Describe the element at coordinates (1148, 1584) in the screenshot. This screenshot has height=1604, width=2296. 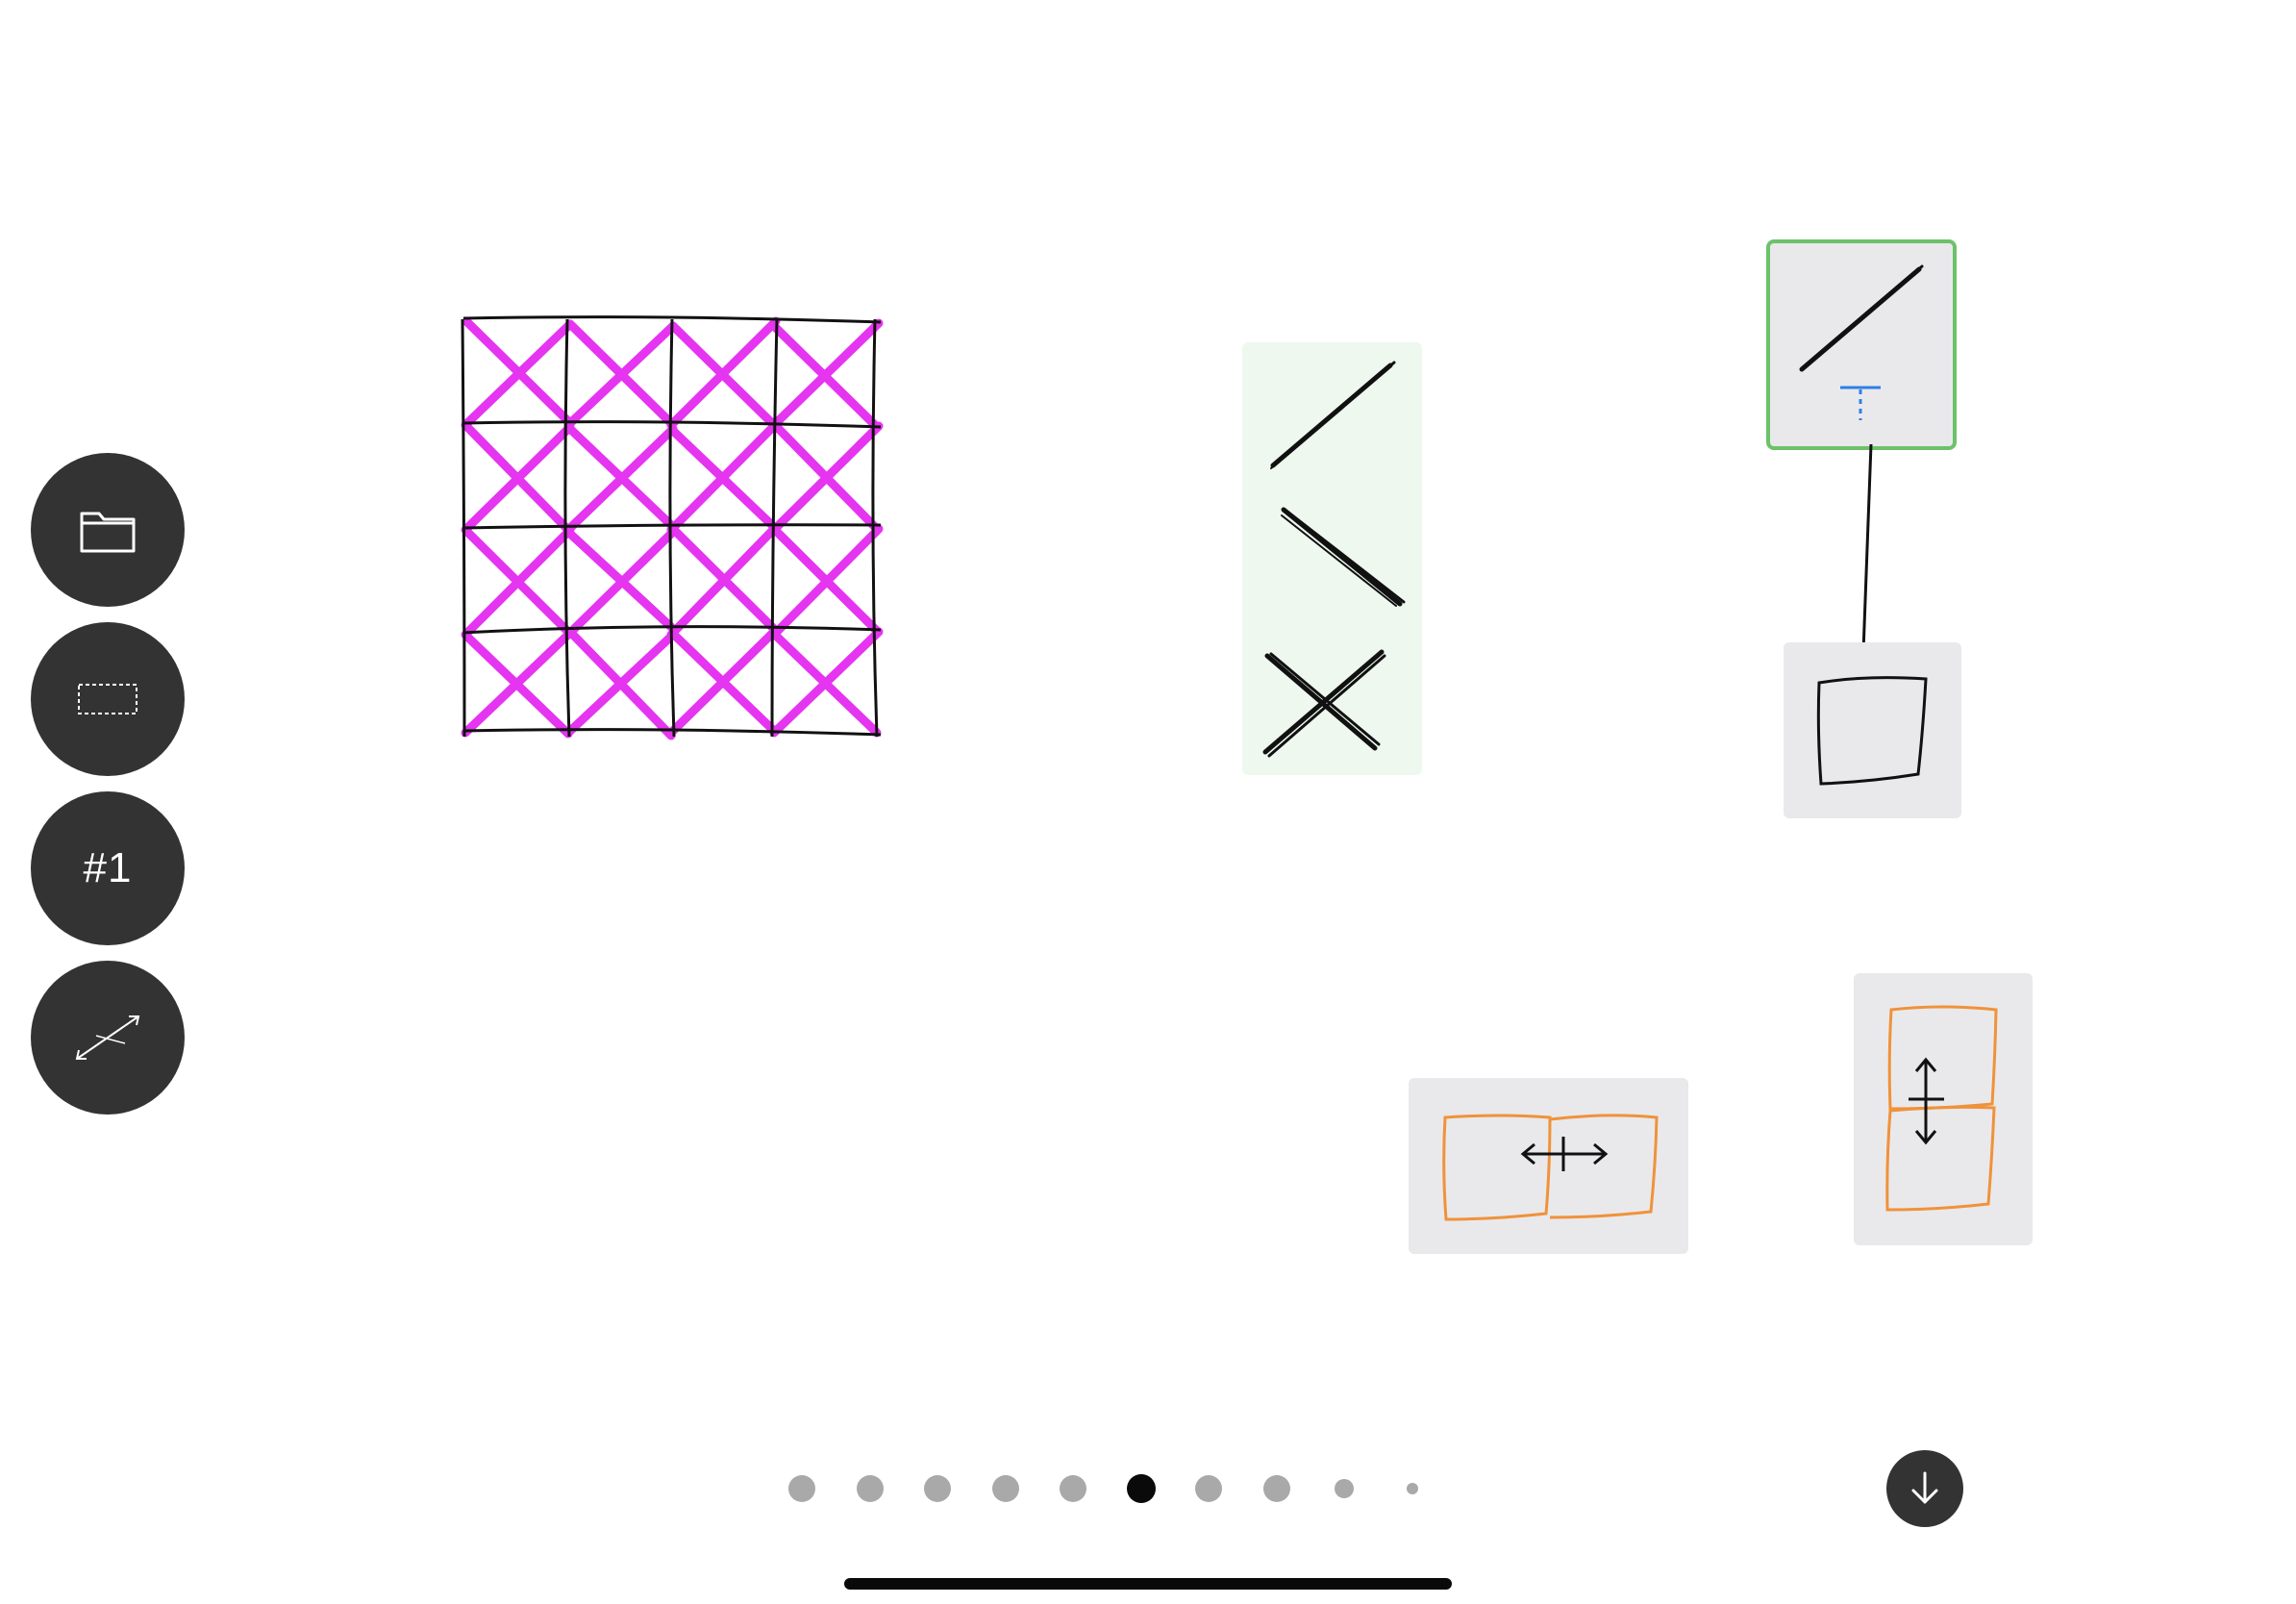
I see `home-indicator` at that location.